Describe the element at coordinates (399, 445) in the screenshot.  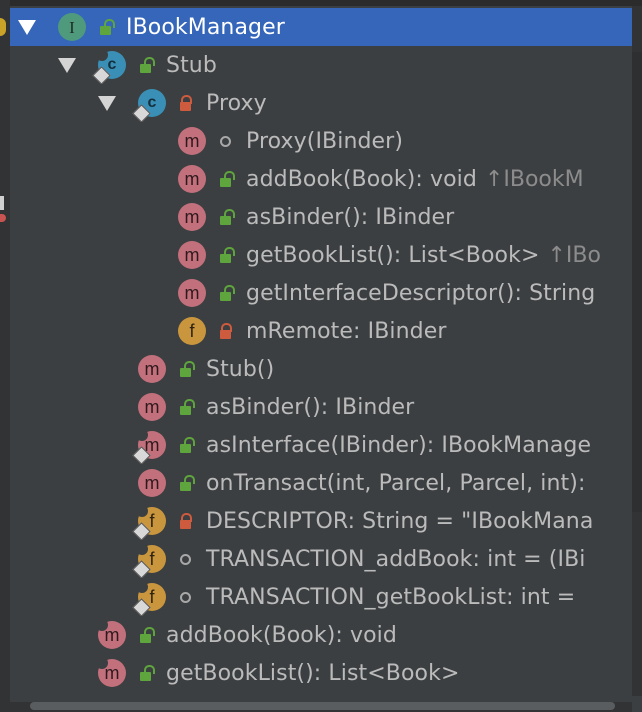
I see `node-label: asInterface(IBinder): IBookManage` at that location.